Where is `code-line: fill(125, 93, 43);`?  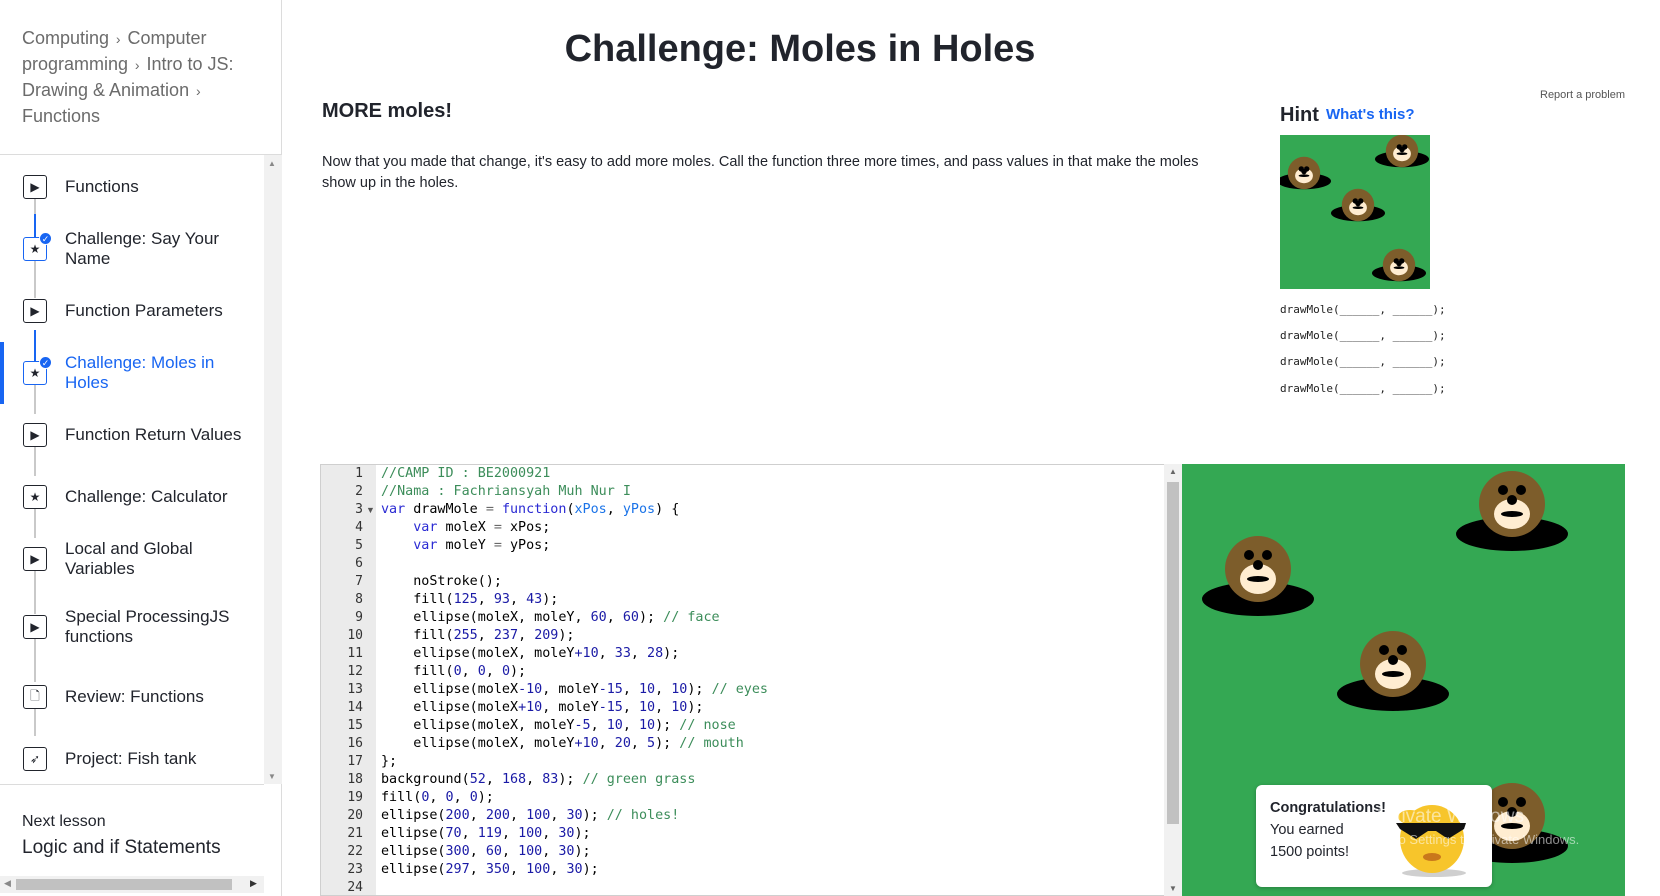 code-line: fill(125, 93, 43); is located at coordinates (470, 599).